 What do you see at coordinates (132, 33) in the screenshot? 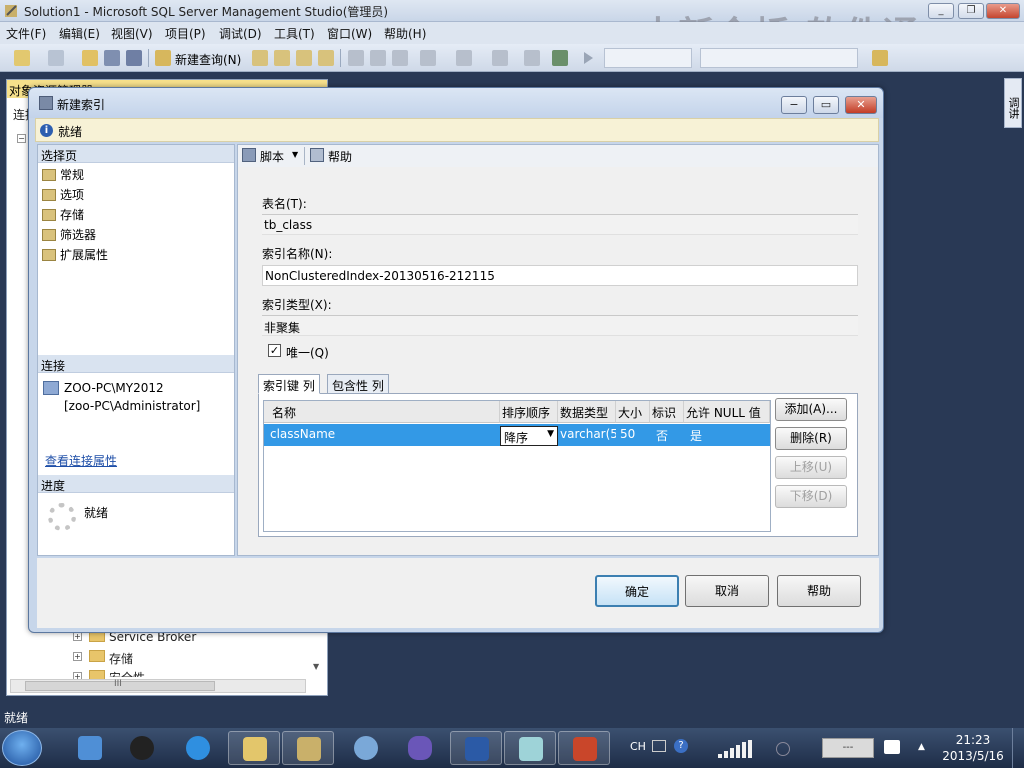
I see `menu-view: 视图(V)` at bounding box center [132, 33].